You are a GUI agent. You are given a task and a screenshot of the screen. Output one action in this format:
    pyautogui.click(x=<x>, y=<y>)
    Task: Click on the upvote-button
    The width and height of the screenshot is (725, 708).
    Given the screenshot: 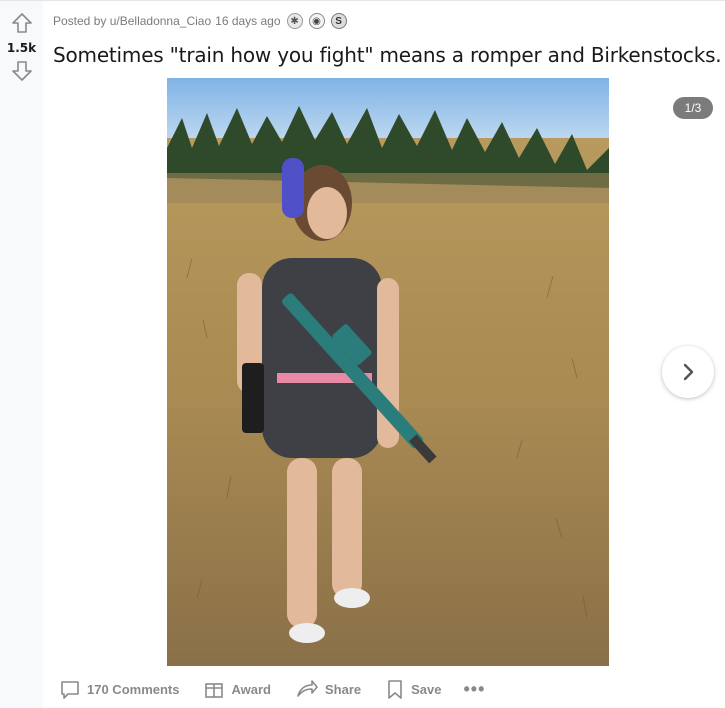 What is the action you would take?
    pyautogui.click(x=22, y=23)
    